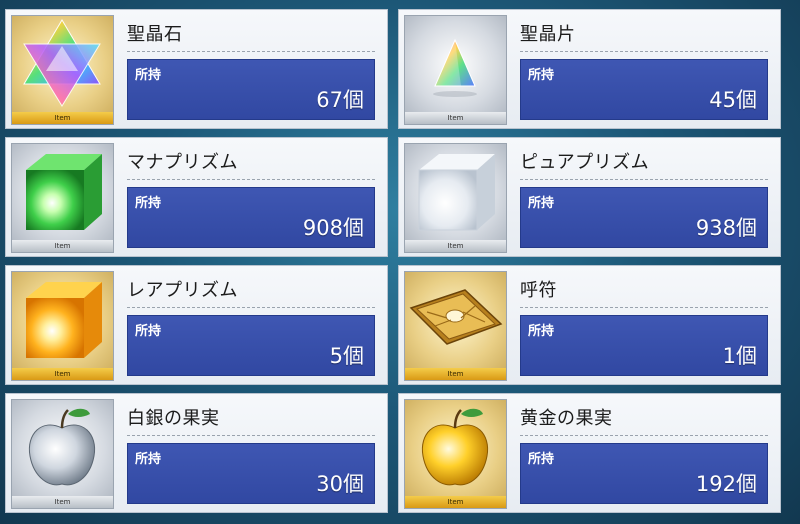  Describe the element at coordinates (251, 217) in the screenshot. I see `owned-panel: 所持 908個` at that location.